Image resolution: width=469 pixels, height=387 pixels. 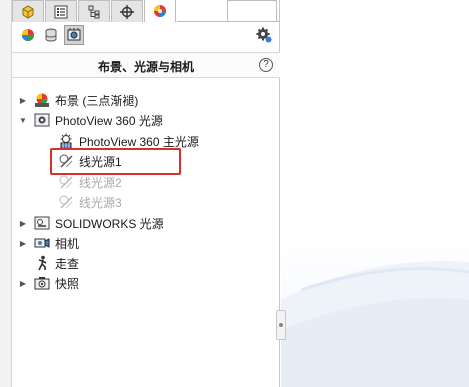 I want to click on tab-dimxpertmanager, so click(x=127, y=11).